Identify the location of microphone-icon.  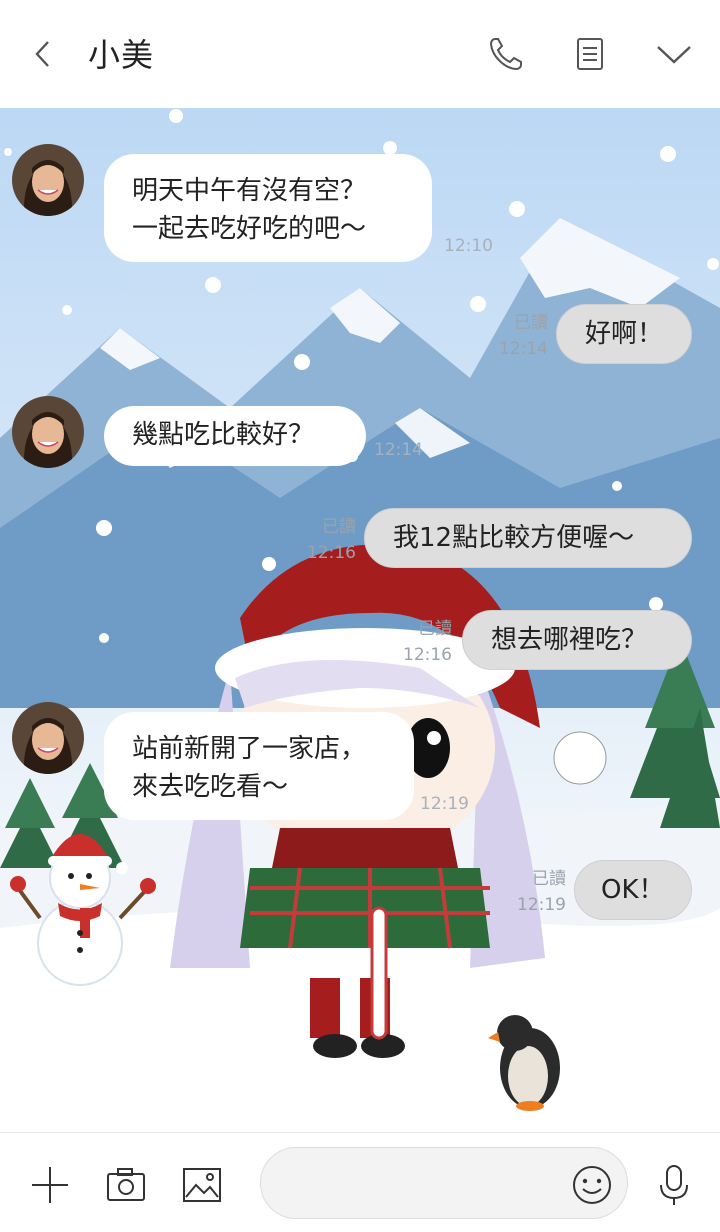
(674, 1185).